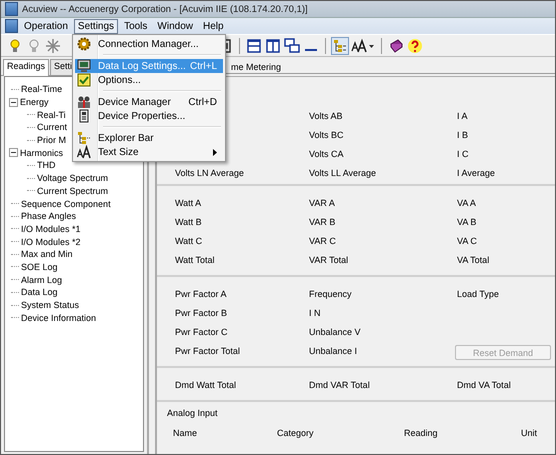  I want to click on vertical-tile-icon, so click(273, 46).